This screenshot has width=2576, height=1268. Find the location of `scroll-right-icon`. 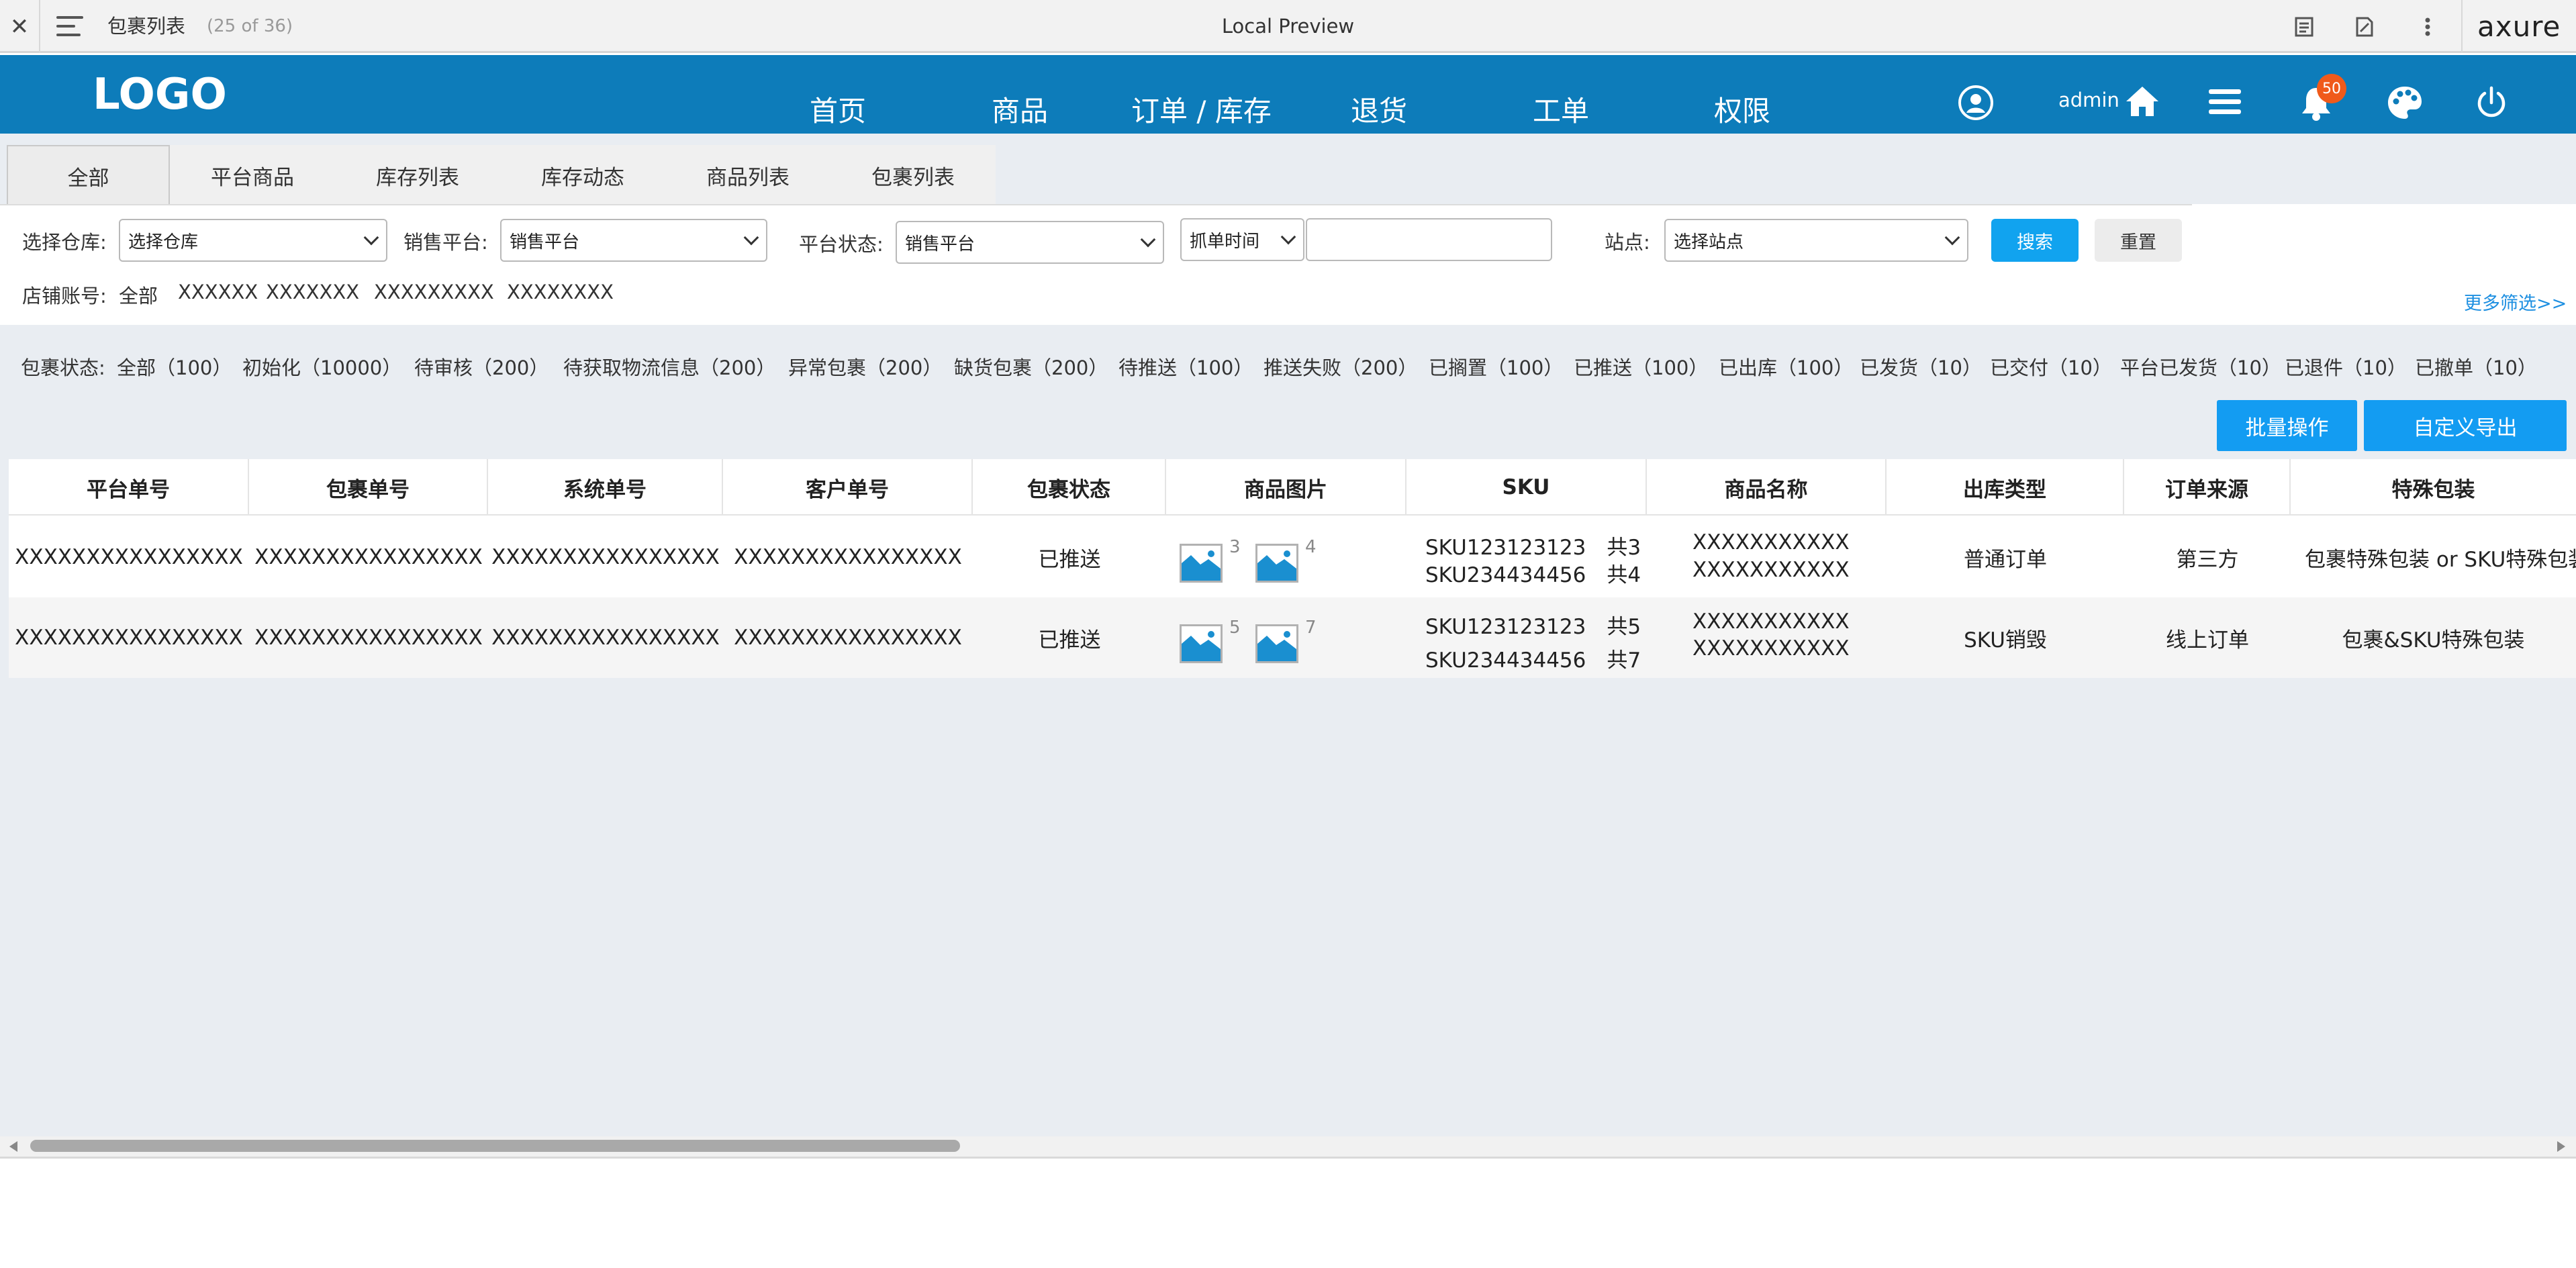

scroll-right-icon is located at coordinates (2561, 1146).